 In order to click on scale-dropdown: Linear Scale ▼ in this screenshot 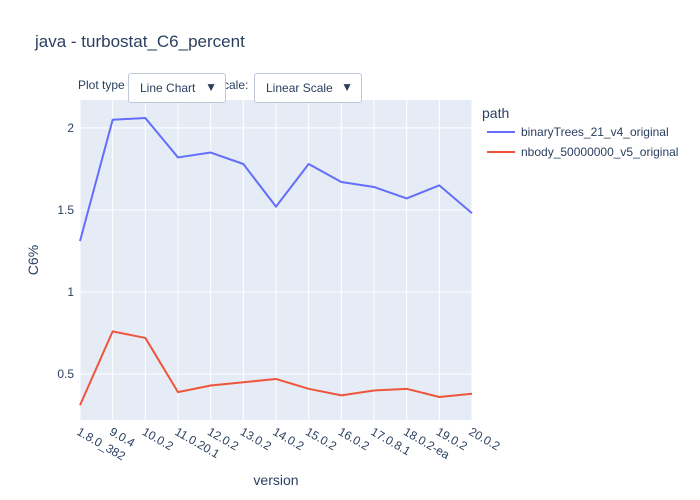, I will do `click(308, 88)`.